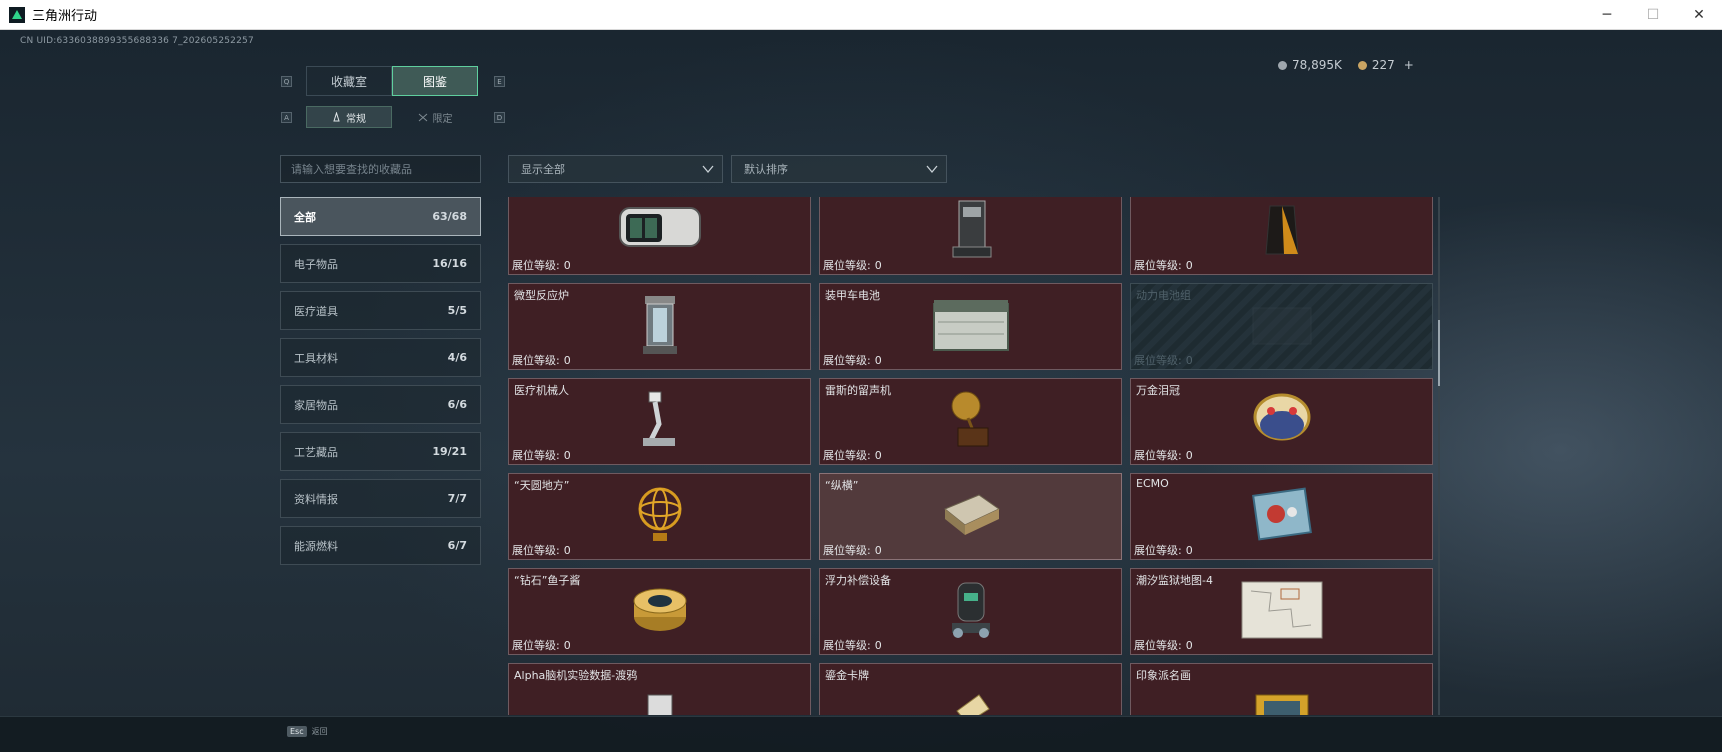 The image size is (1722, 752). What do you see at coordinates (1281, 326) in the screenshot?
I see `collection-card: 动力电池组 展位等级: 0` at bounding box center [1281, 326].